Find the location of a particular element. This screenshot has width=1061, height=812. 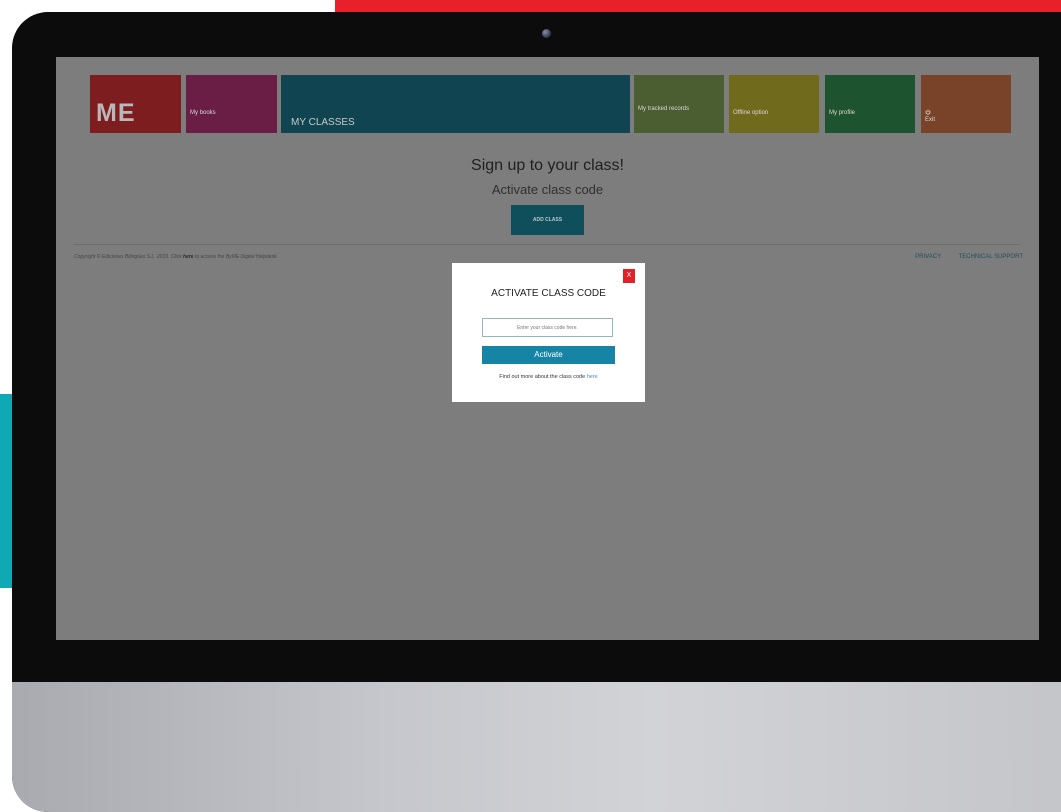

class-code-help-link: here is located at coordinates (592, 377).